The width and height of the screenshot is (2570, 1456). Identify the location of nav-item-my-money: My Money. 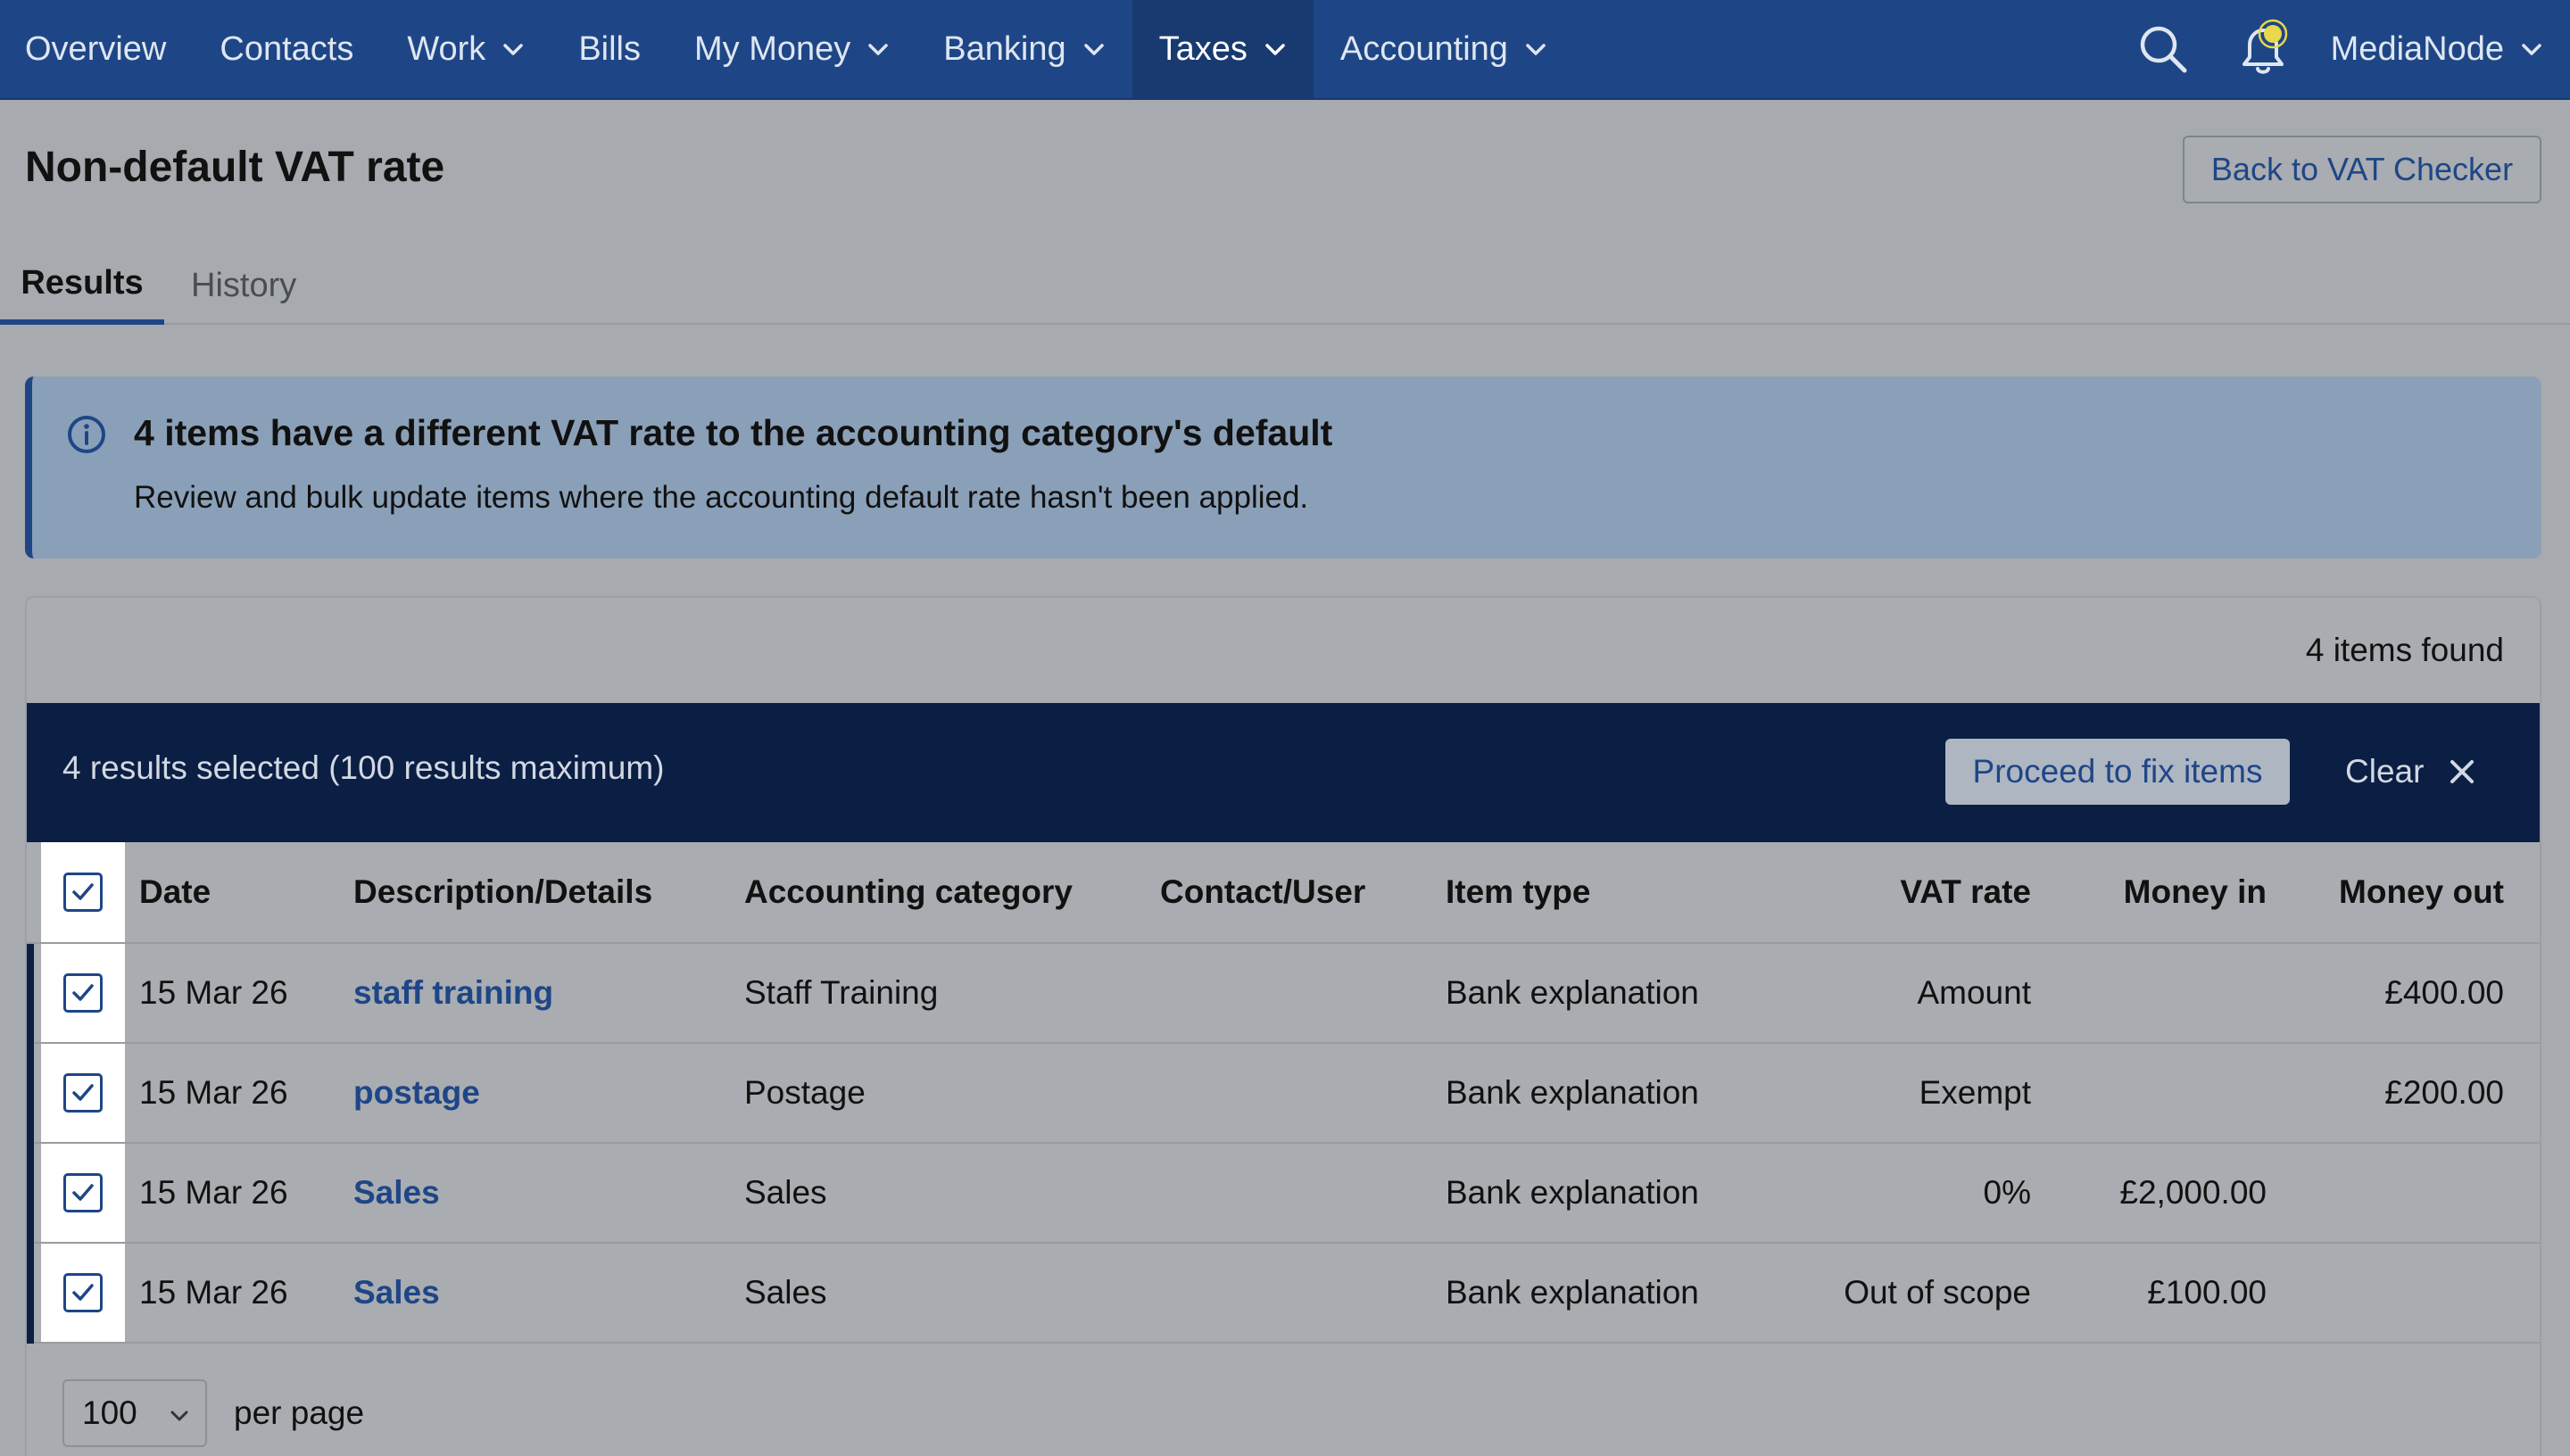
(791, 49).